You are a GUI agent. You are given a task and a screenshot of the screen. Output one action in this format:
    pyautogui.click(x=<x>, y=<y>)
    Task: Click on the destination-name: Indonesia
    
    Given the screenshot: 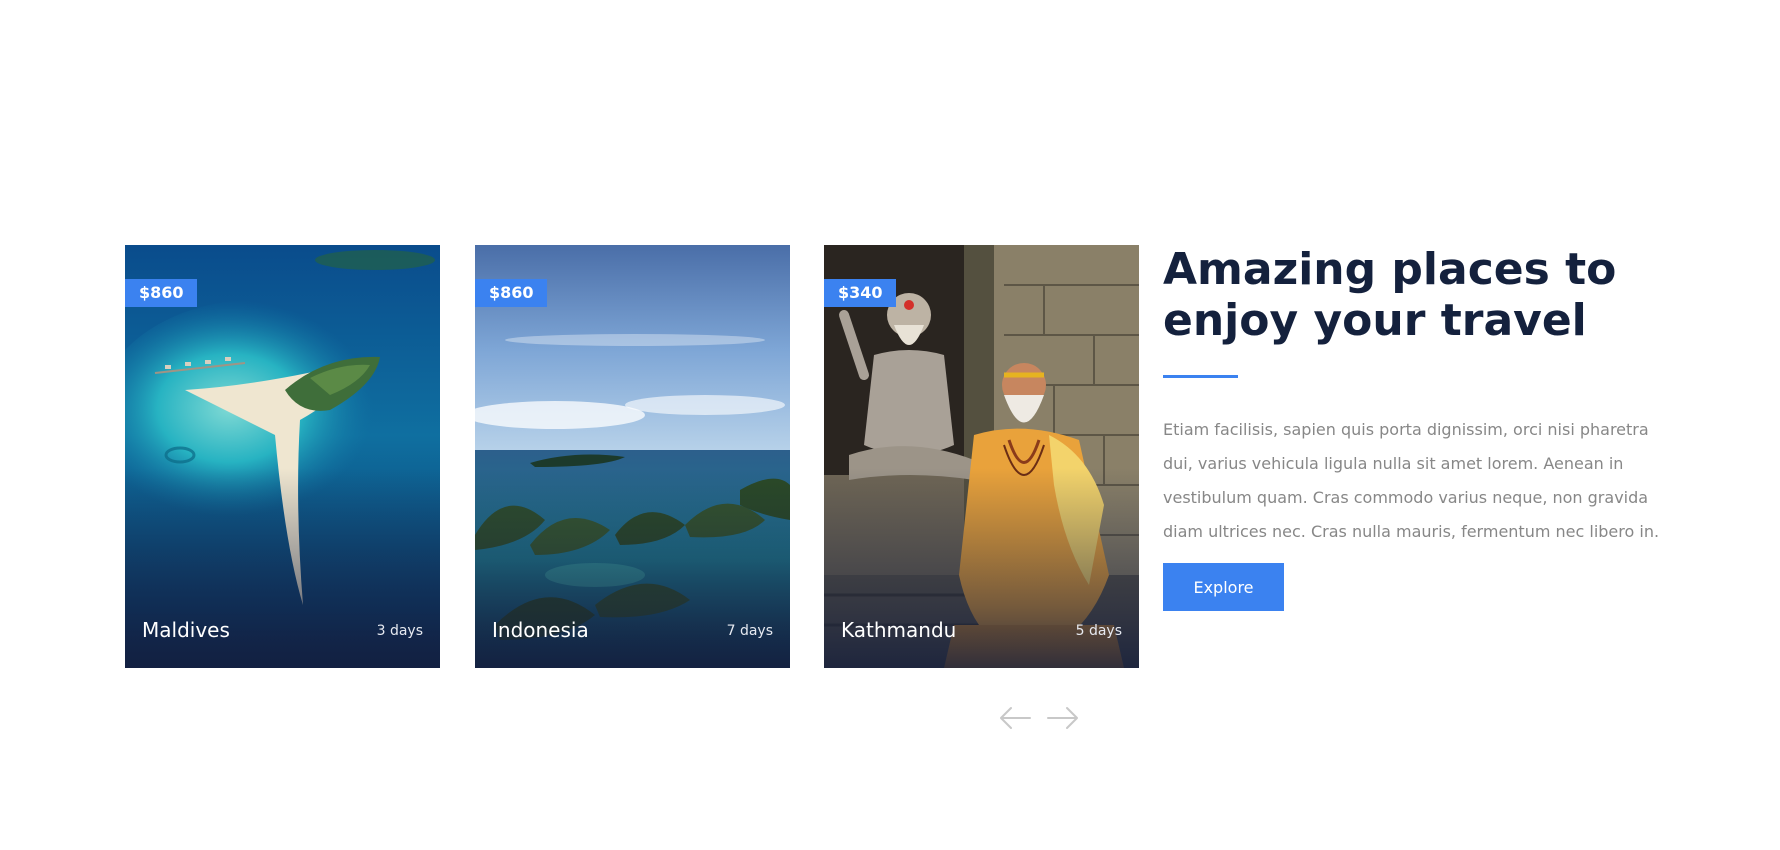 What is the action you would take?
    pyautogui.click(x=540, y=630)
    